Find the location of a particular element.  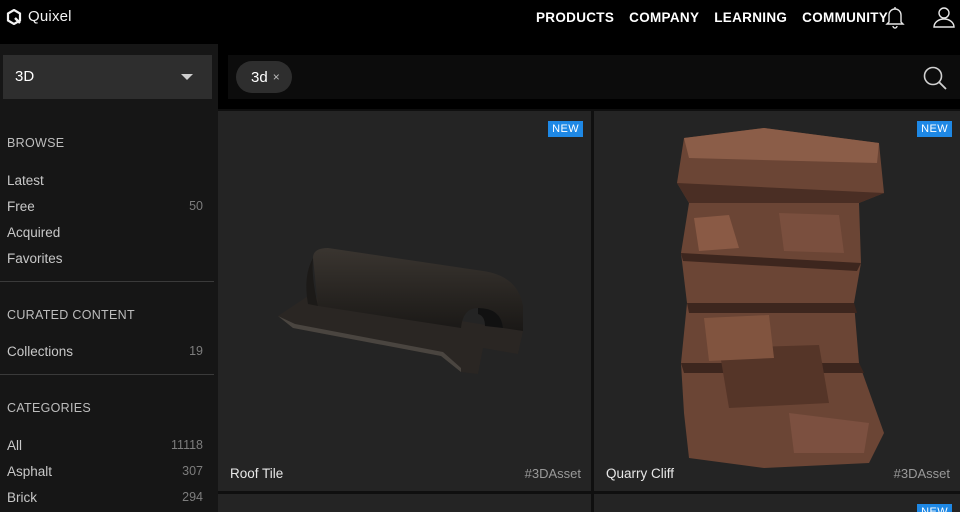

sidebar-item-count: 50 is located at coordinates (196, 206).